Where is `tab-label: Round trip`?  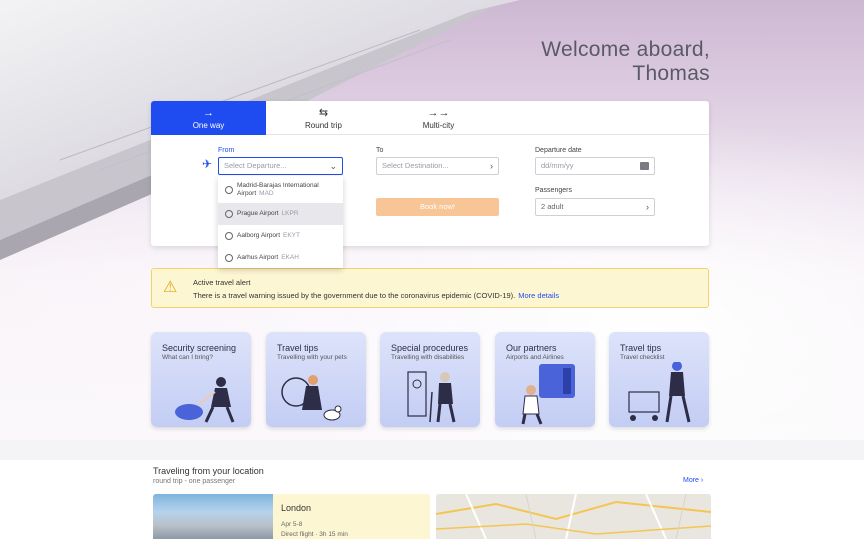 tab-label: Round trip is located at coordinates (323, 125).